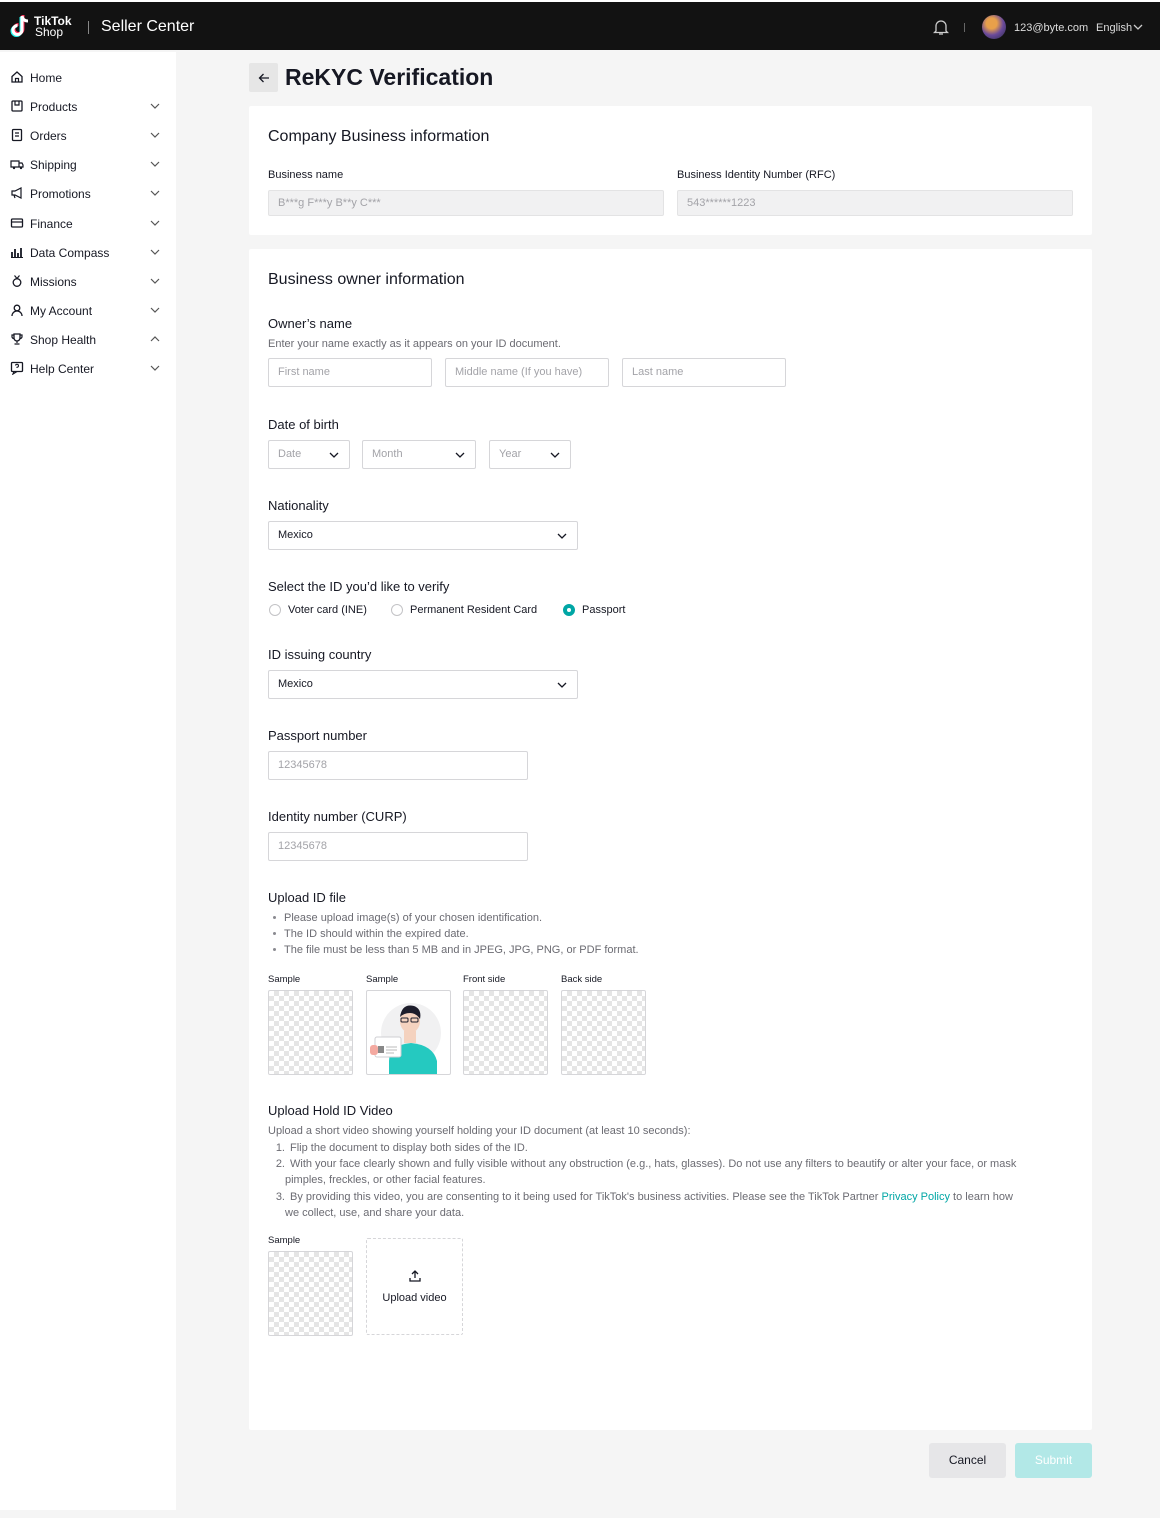 This screenshot has height=1518, width=1160. I want to click on issuing-country-select: Mexico, so click(423, 684).